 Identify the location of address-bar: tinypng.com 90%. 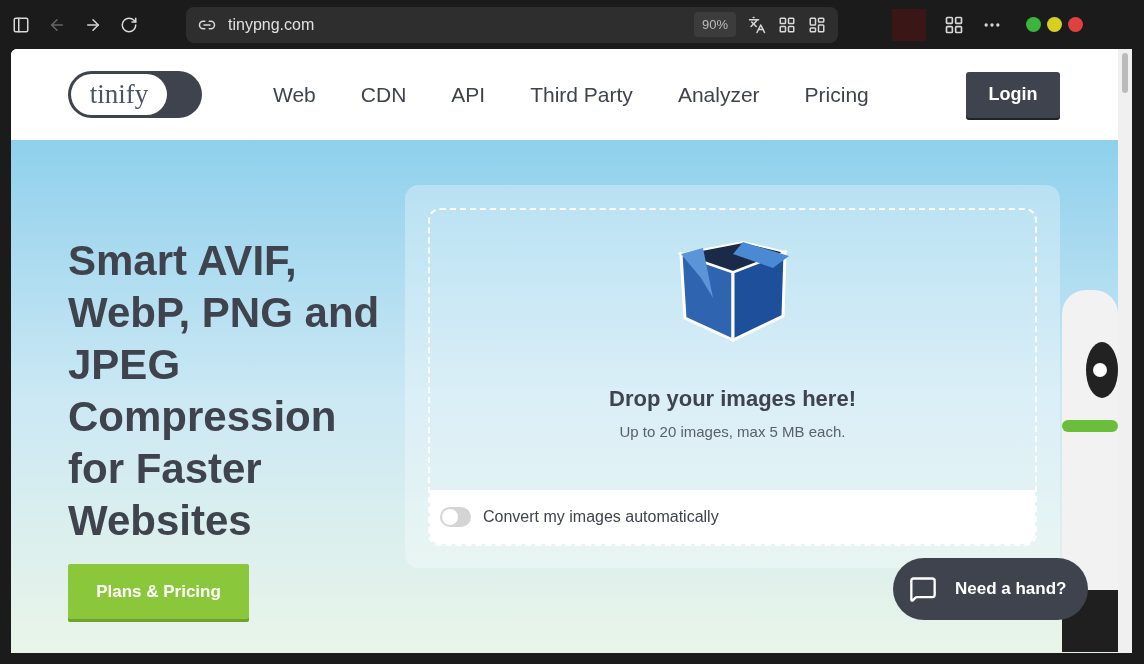
(512, 24).